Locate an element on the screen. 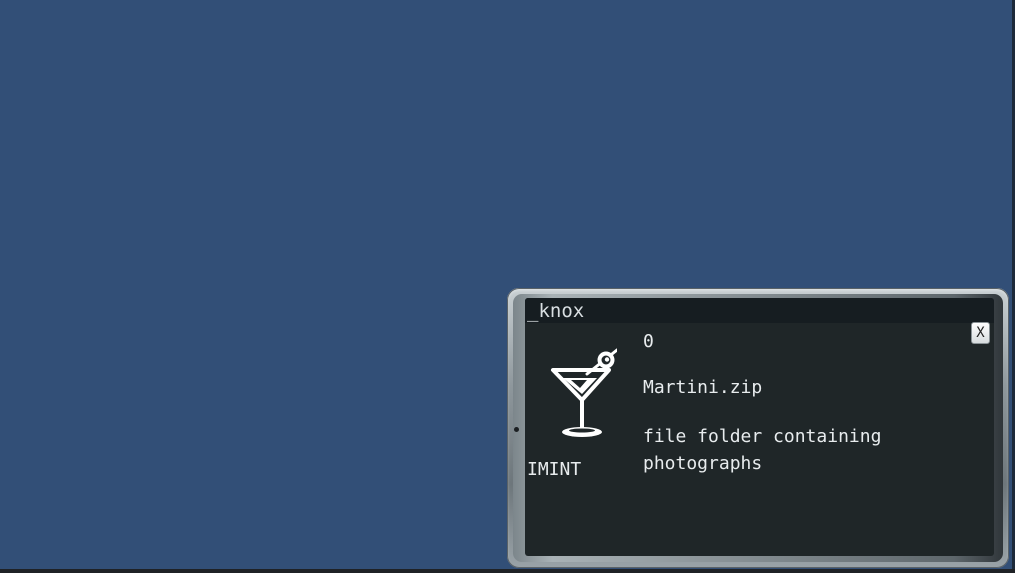 The width and height of the screenshot is (1015, 573). taskbar-strip is located at coordinates (507, 571).